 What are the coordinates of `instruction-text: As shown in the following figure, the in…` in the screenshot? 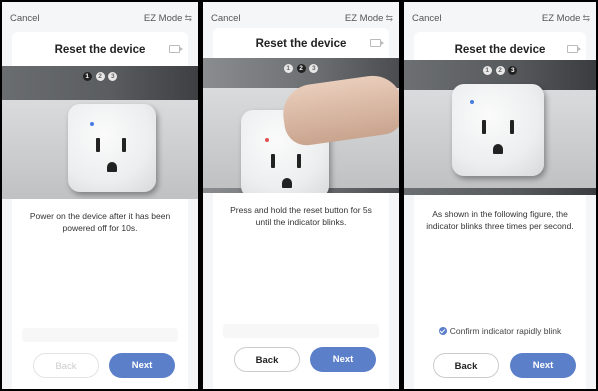 It's located at (500, 220).